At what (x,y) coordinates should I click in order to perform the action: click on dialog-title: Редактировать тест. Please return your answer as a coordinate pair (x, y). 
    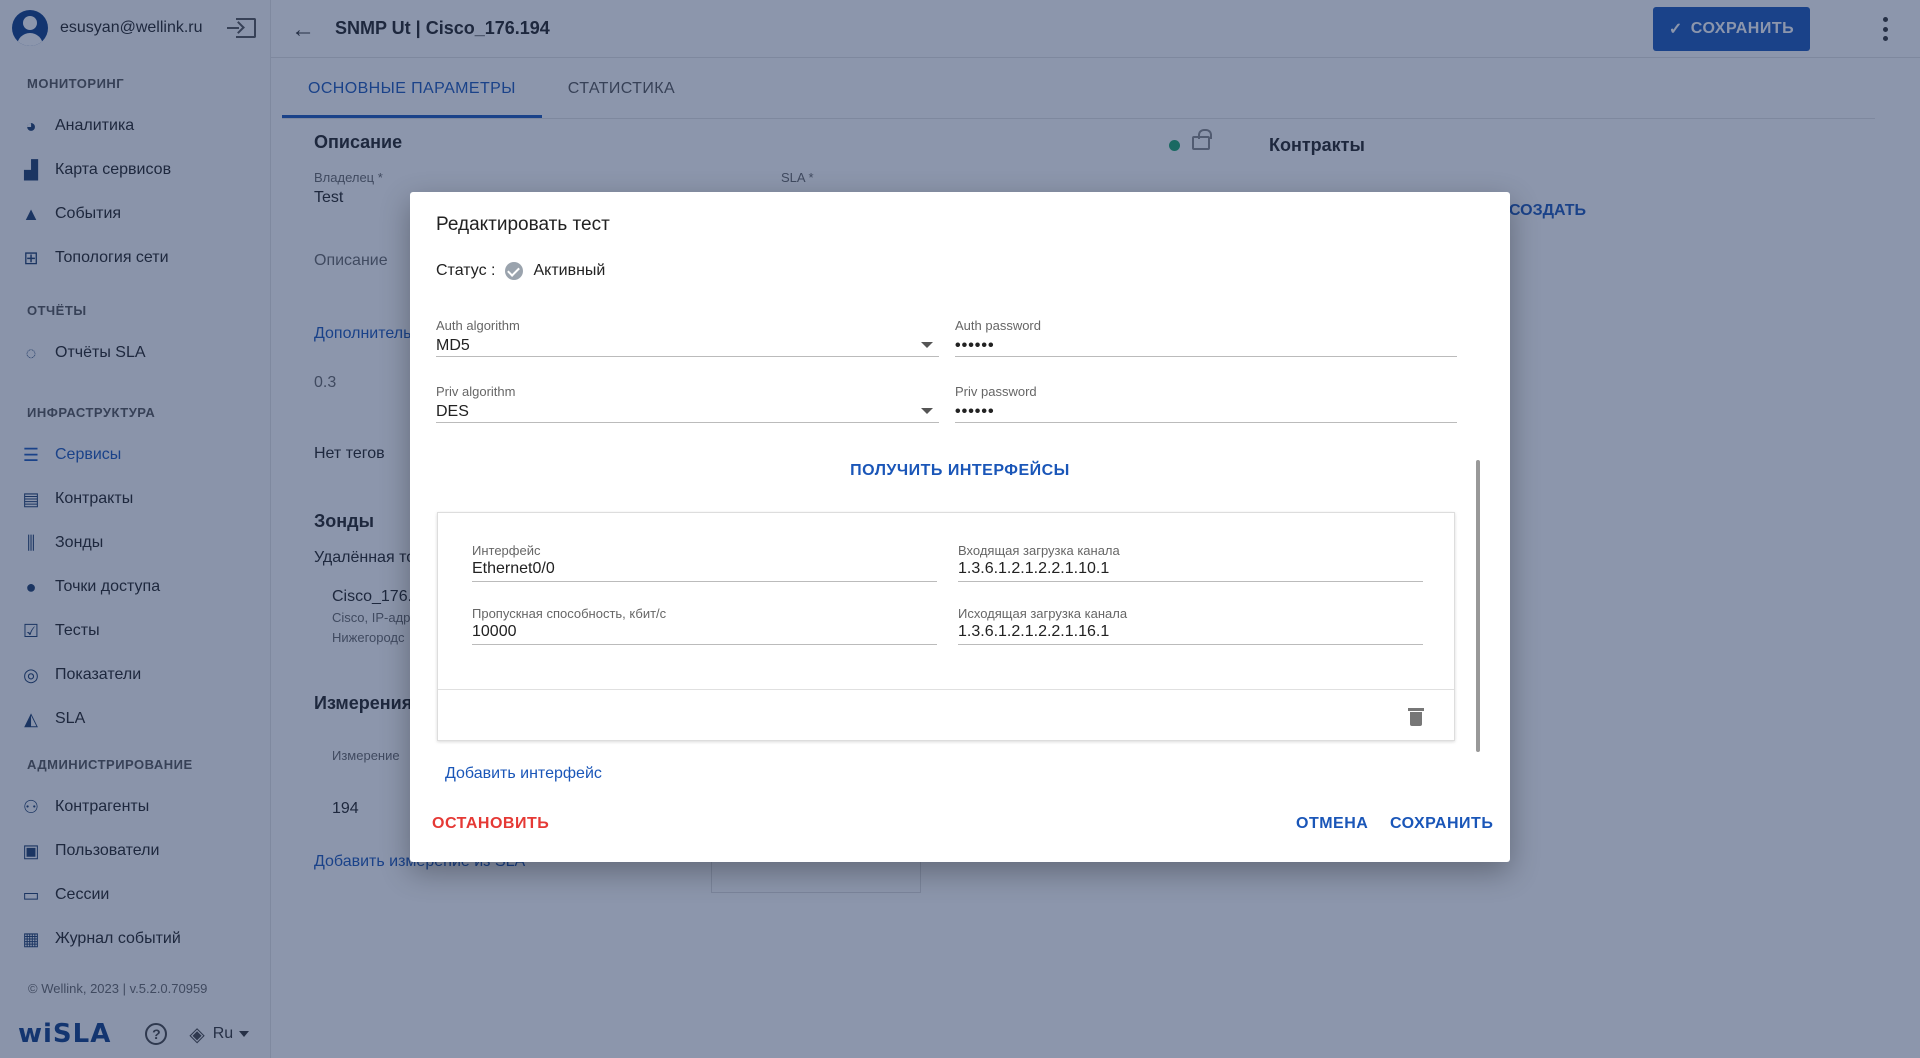
    Looking at the image, I should click on (523, 224).